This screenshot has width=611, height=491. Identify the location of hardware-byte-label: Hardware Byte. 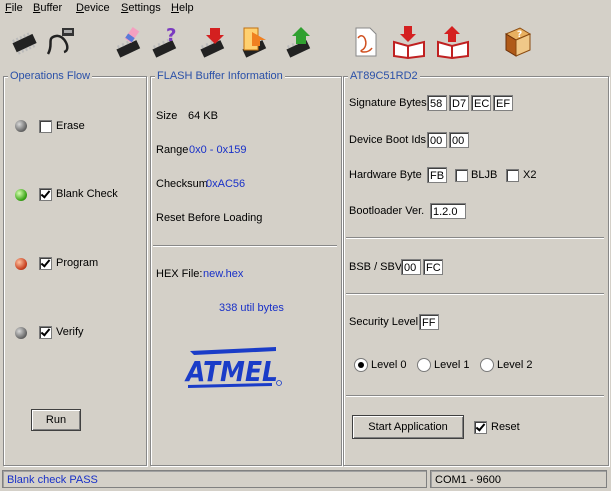
(385, 175).